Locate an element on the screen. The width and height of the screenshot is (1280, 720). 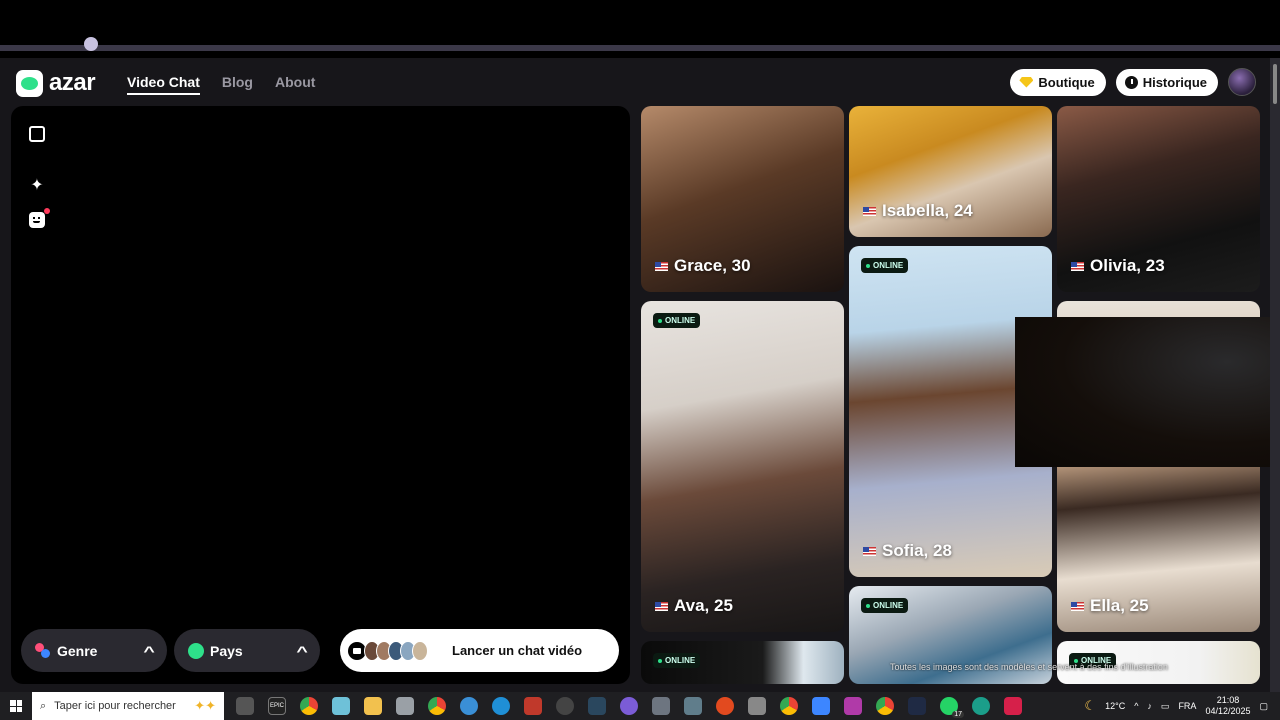
historique-label: Historique is located at coordinates (1174, 82).